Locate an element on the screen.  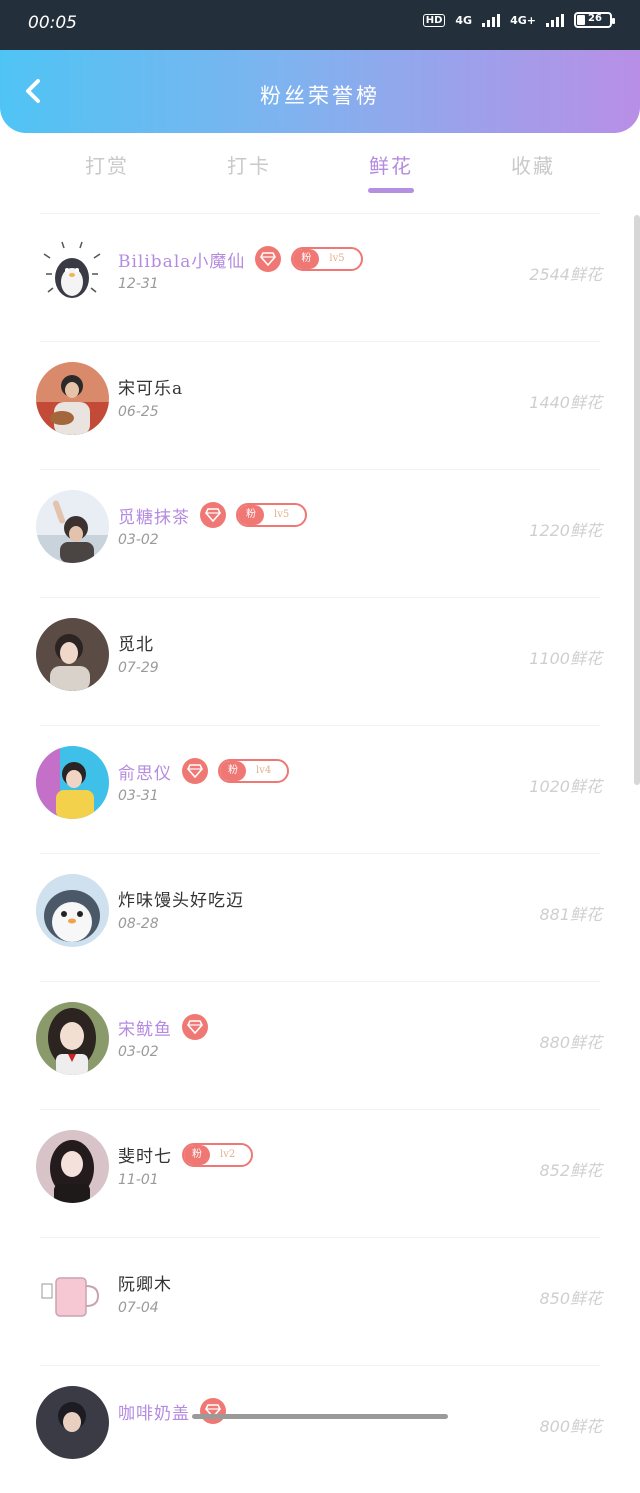
list-item: Bilibala小魔仙 粉 lv5 12-31 2544鲜花 is located at coordinates (320, 277).